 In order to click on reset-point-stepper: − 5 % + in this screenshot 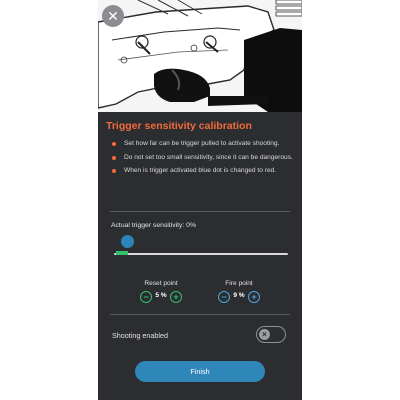, I will do `click(161, 297)`.